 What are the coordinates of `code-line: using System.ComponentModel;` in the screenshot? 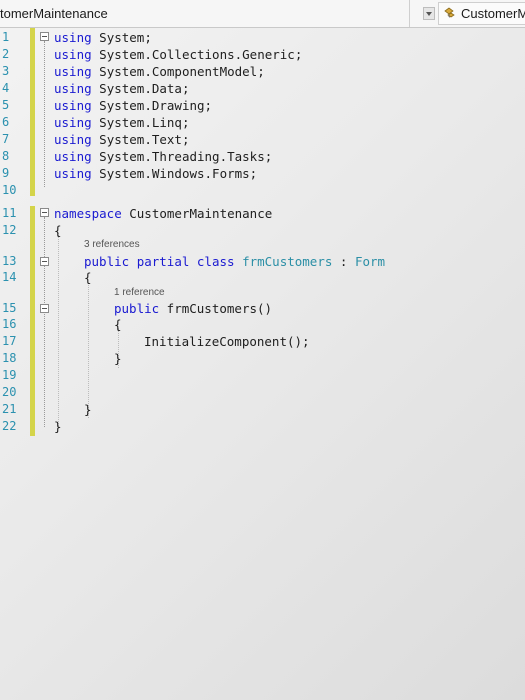 It's located at (159, 71).